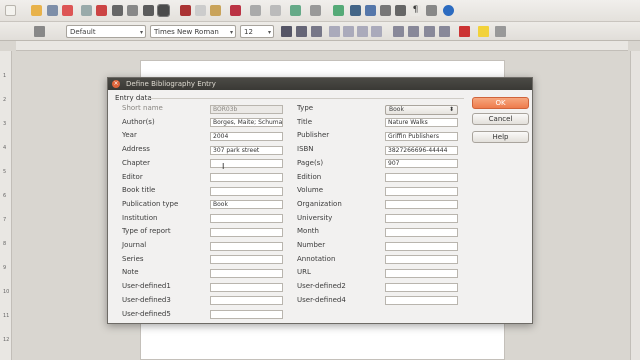  Describe the element at coordinates (275, 10) in the screenshot. I see `redo-icon` at that location.